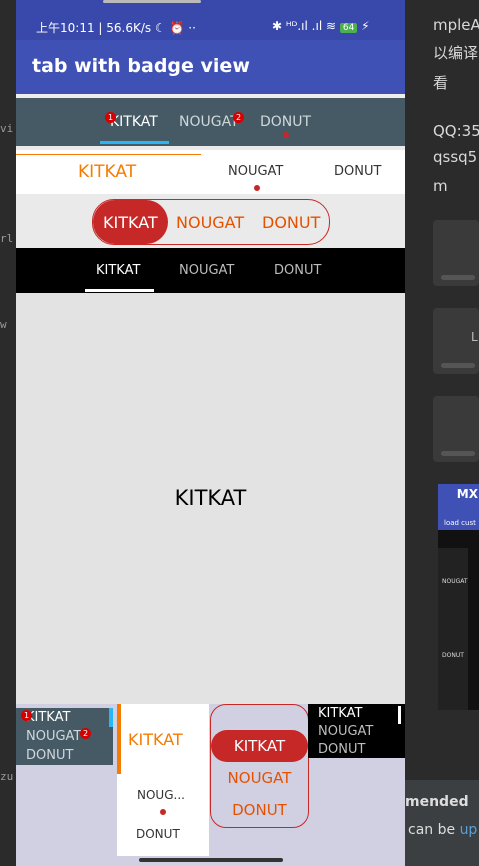 The image size is (479, 866). I want to click on battery-icon: 64, so click(348, 28).